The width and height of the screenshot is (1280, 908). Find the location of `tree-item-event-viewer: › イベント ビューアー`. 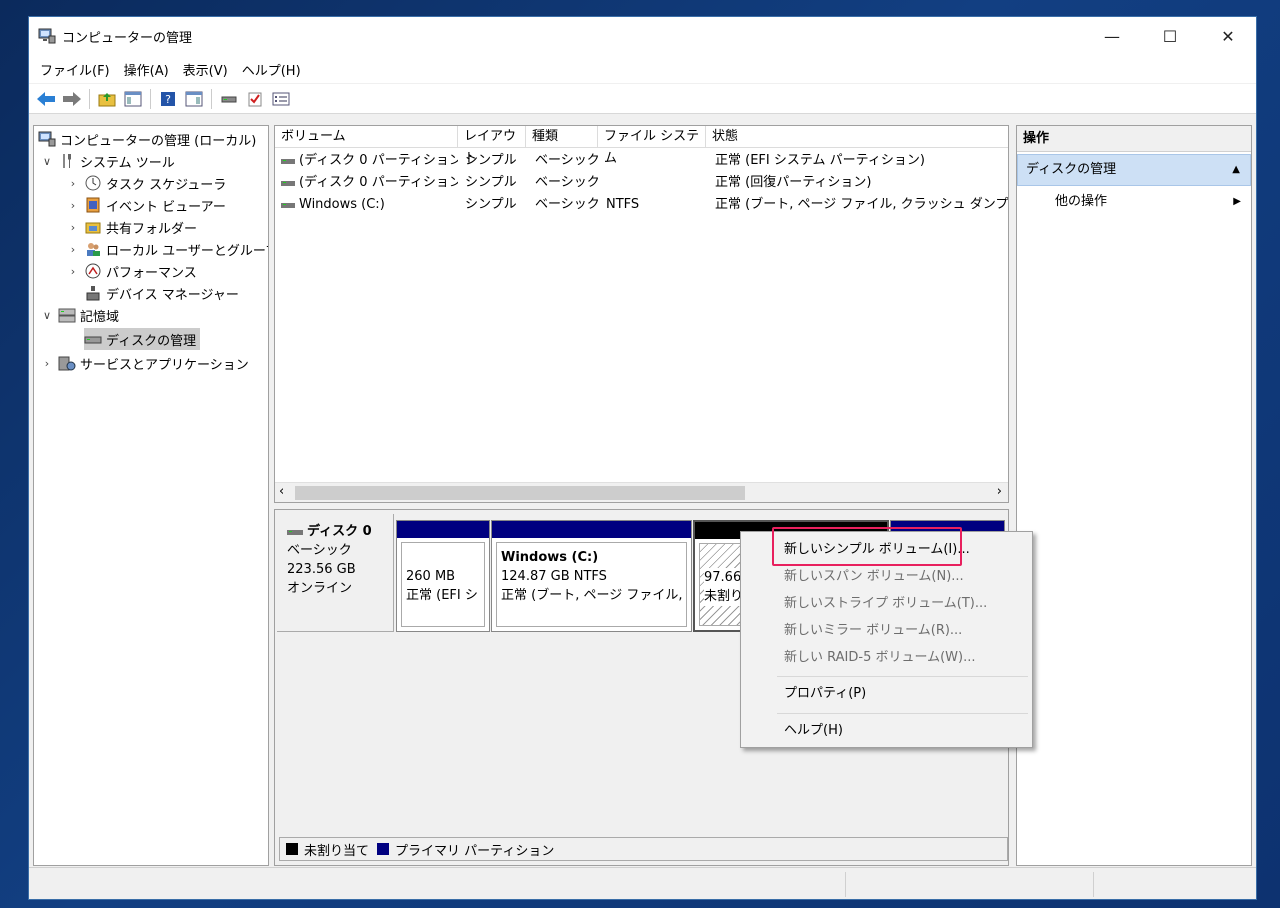

tree-item-event-viewer: › イベント ビューアー is located at coordinates (146, 205).